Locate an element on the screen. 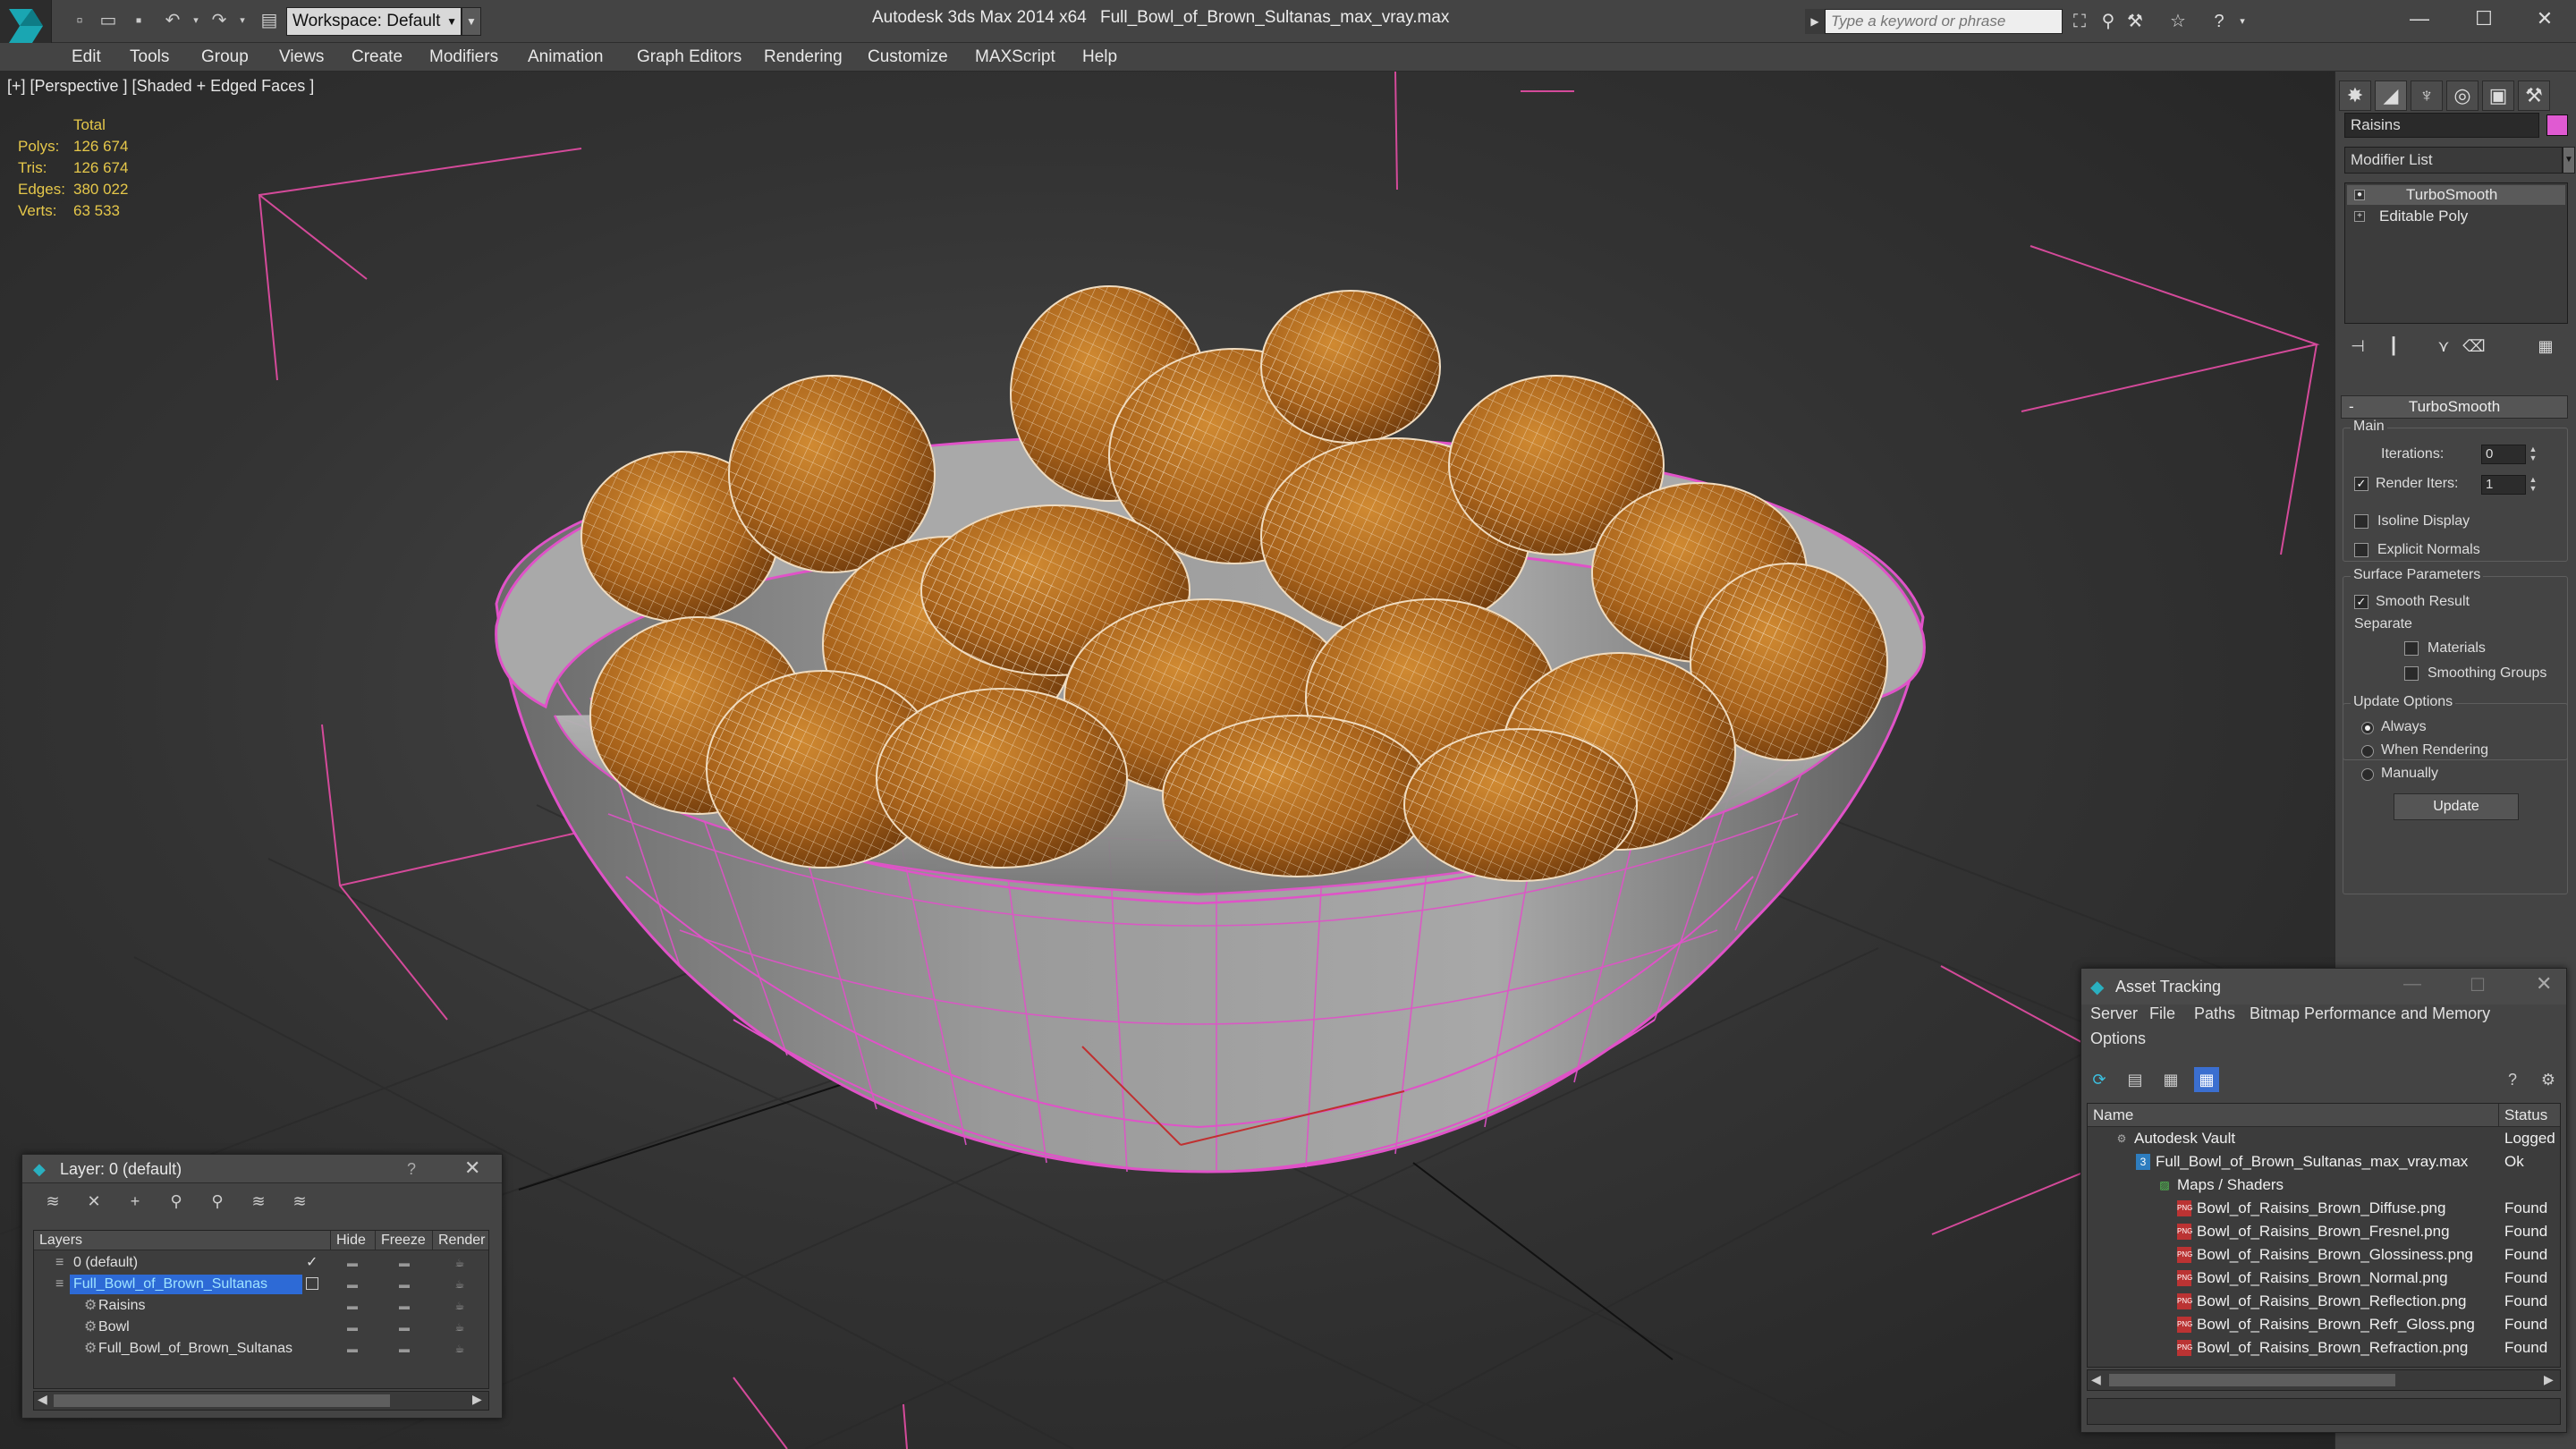 This screenshot has width=2576, height=1449. lightbulb-icon: ● is located at coordinates (2359, 195).